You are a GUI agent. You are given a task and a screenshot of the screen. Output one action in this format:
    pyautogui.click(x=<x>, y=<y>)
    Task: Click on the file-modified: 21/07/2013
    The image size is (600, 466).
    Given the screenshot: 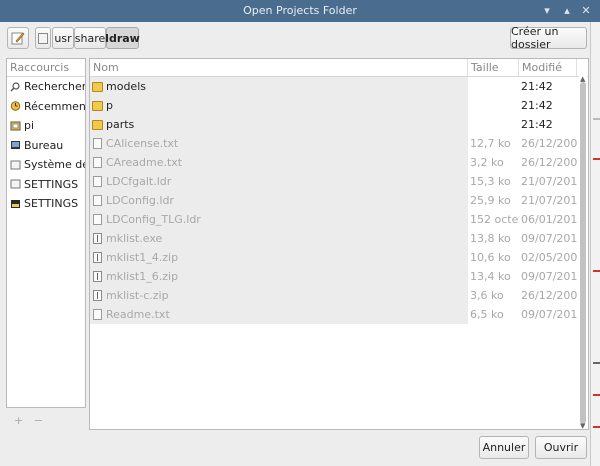 What is the action you would take?
    pyautogui.click(x=549, y=200)
    